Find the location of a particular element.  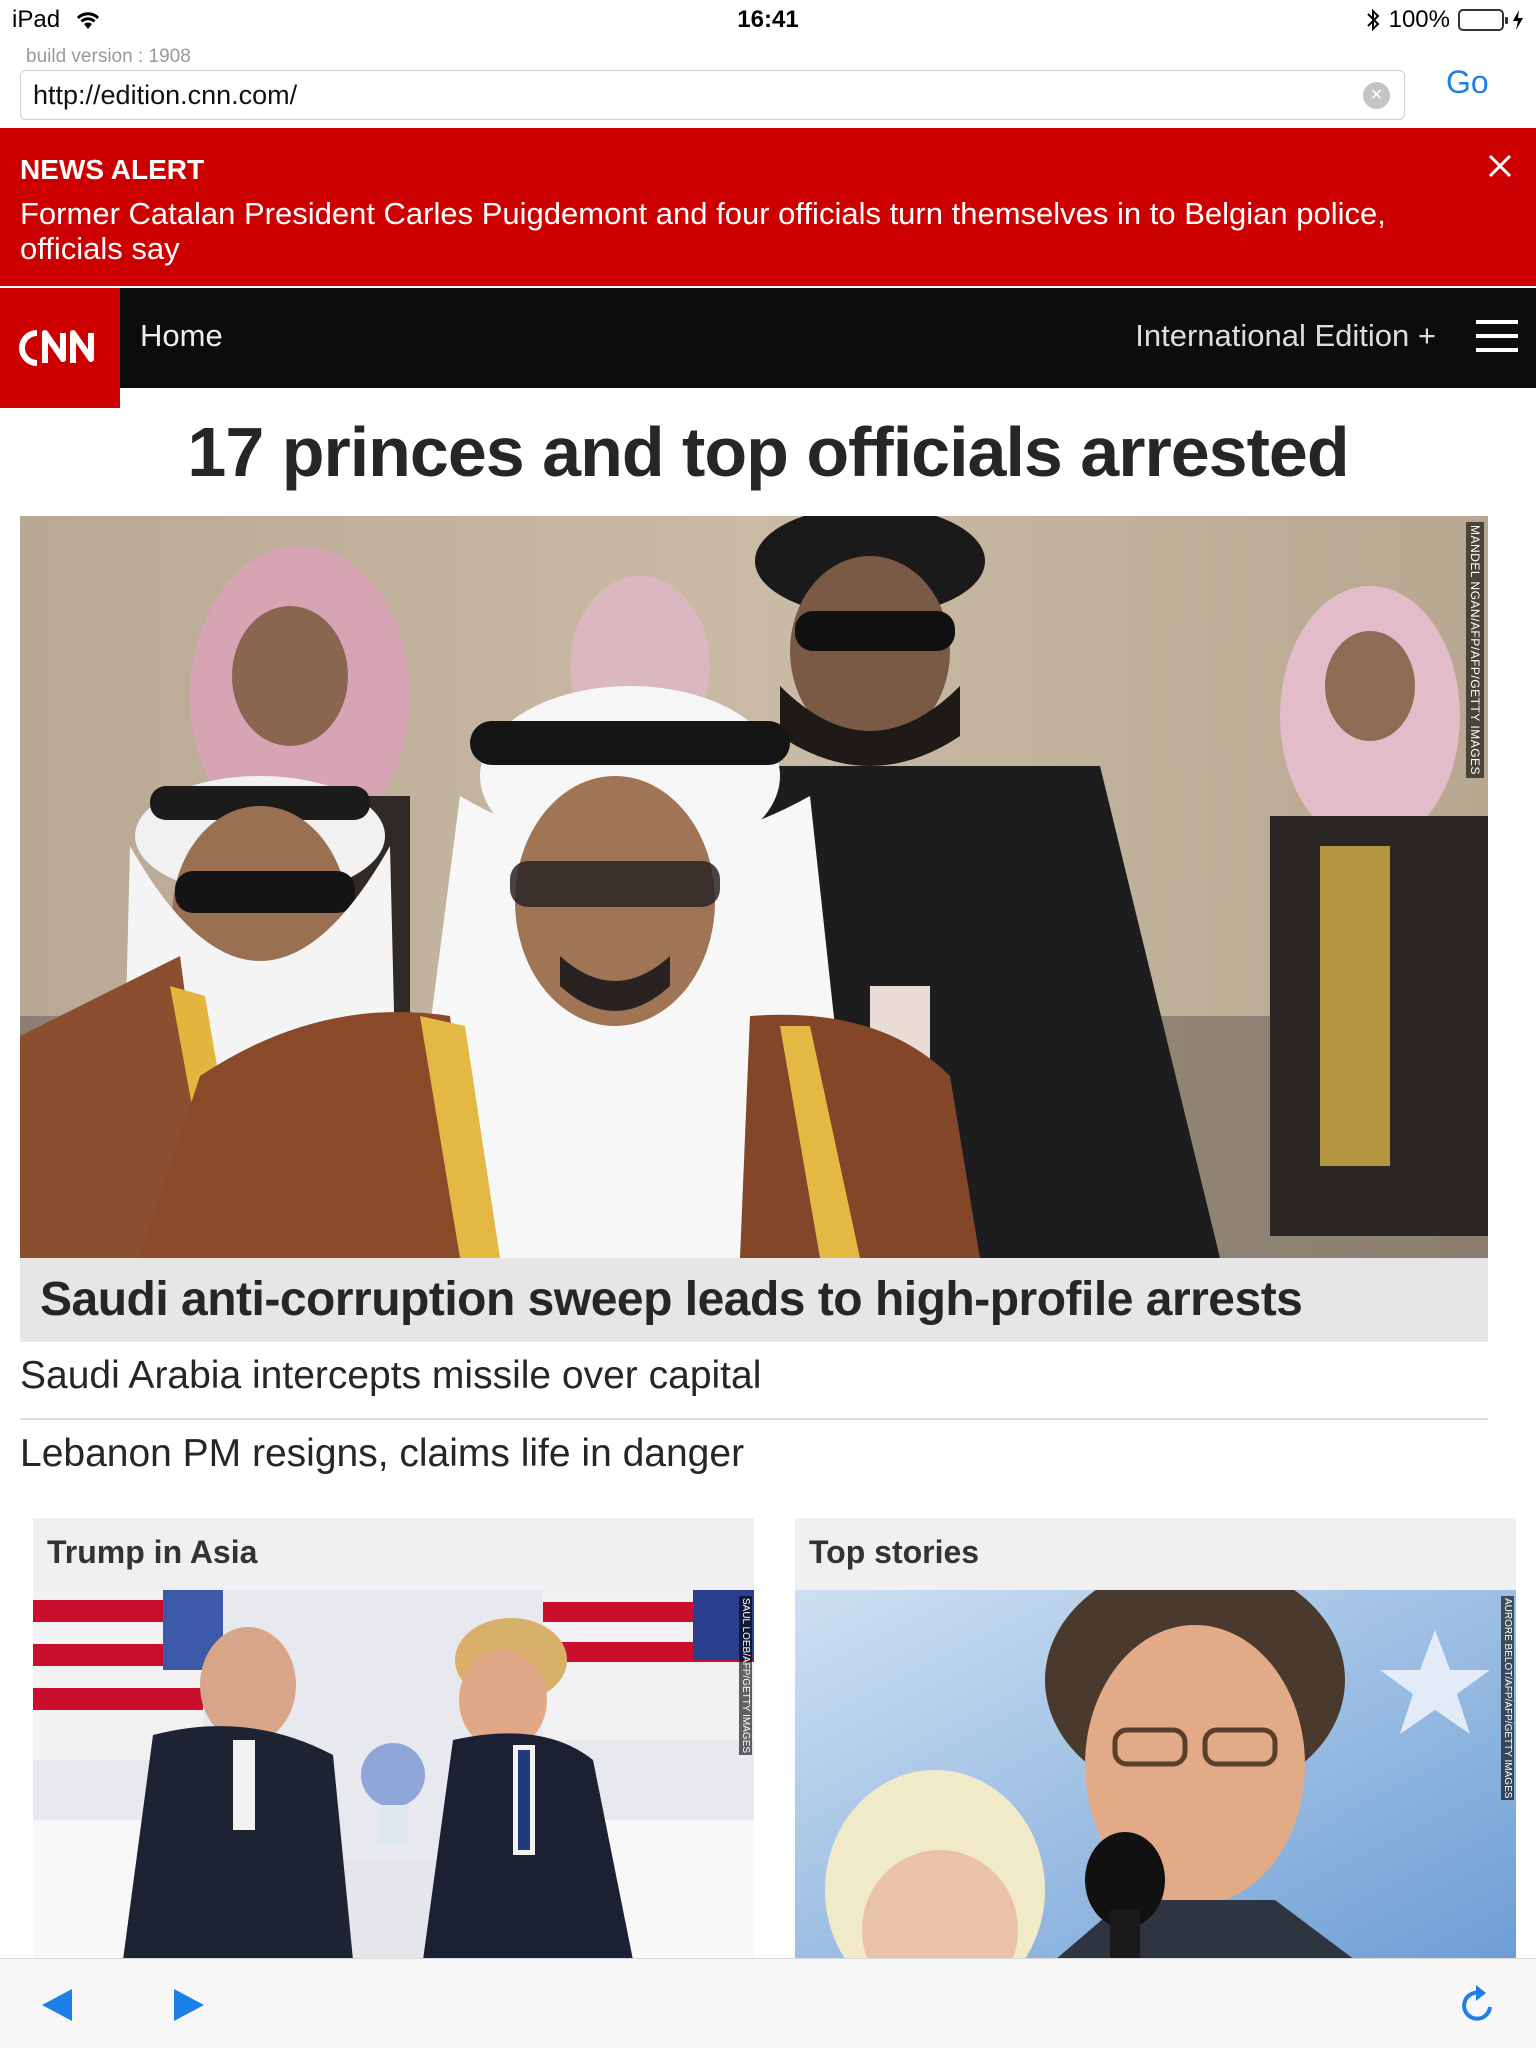

page-headline: 17 princes and top officials arrested is located at coordinates (768, 452).